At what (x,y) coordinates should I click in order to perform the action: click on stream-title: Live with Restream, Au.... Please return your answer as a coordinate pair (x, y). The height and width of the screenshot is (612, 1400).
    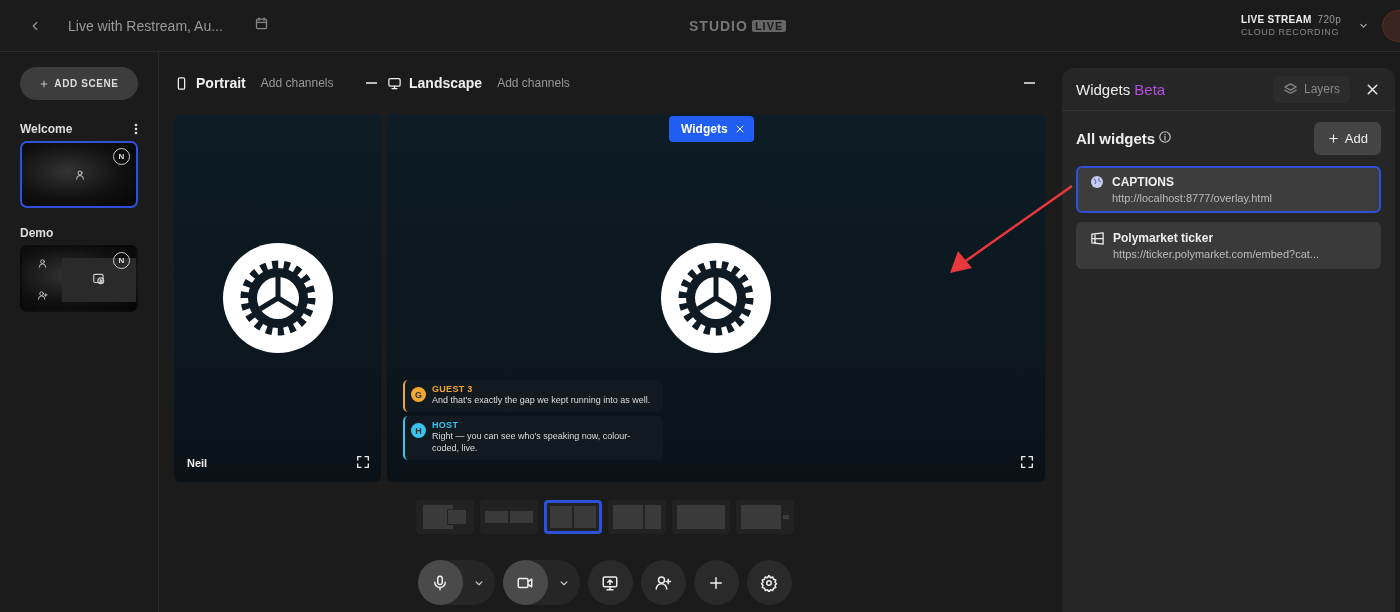
    Looking at the image, I should click on (146, 25).